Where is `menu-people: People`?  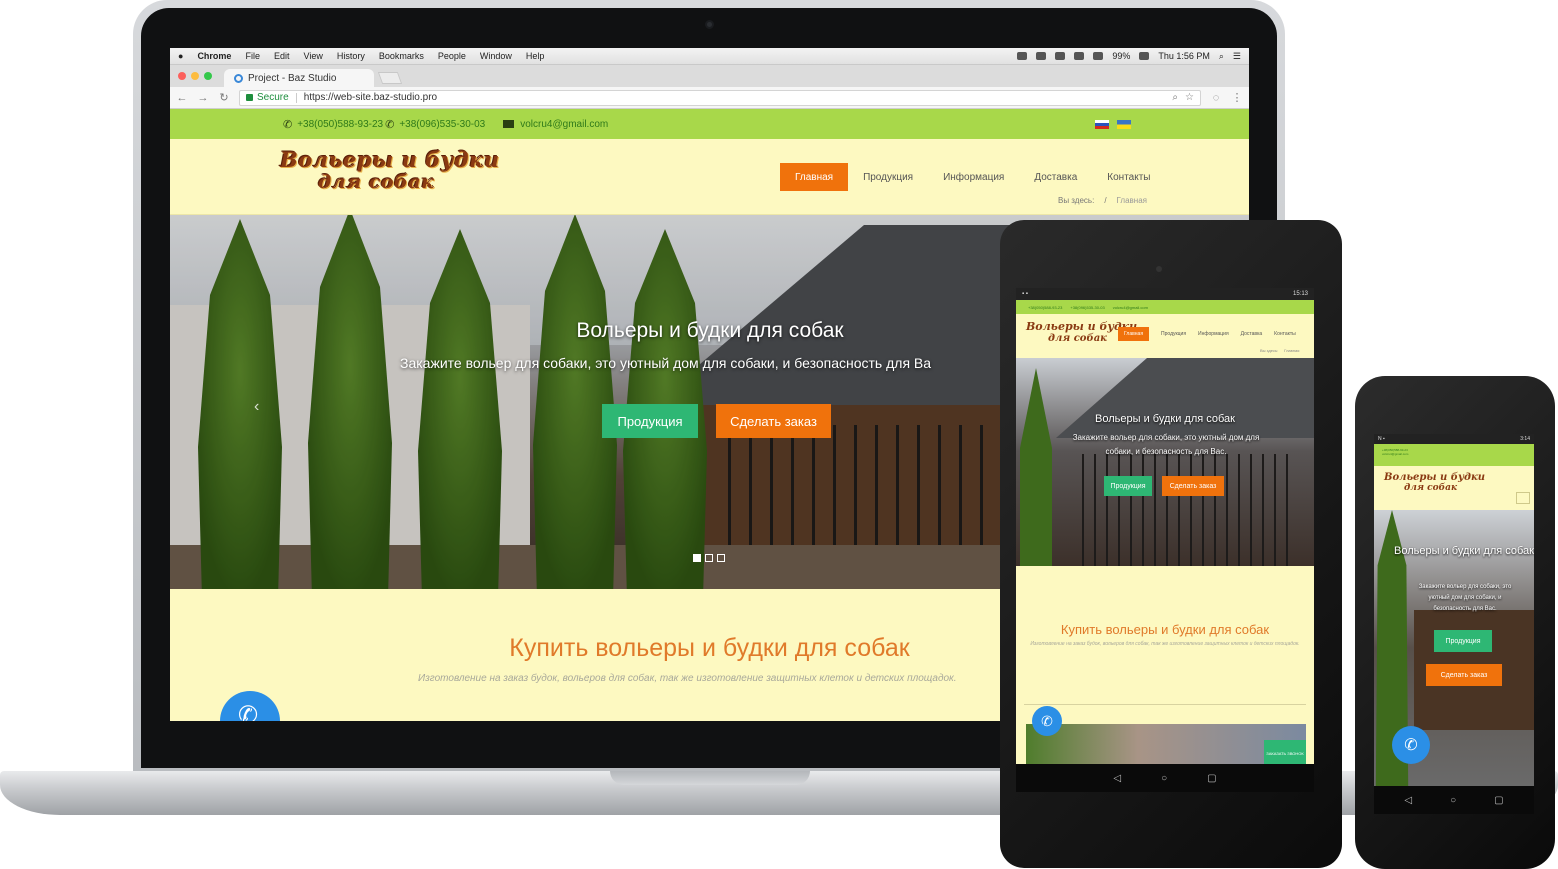 menu-people: People is located at coordinates (452, 56).